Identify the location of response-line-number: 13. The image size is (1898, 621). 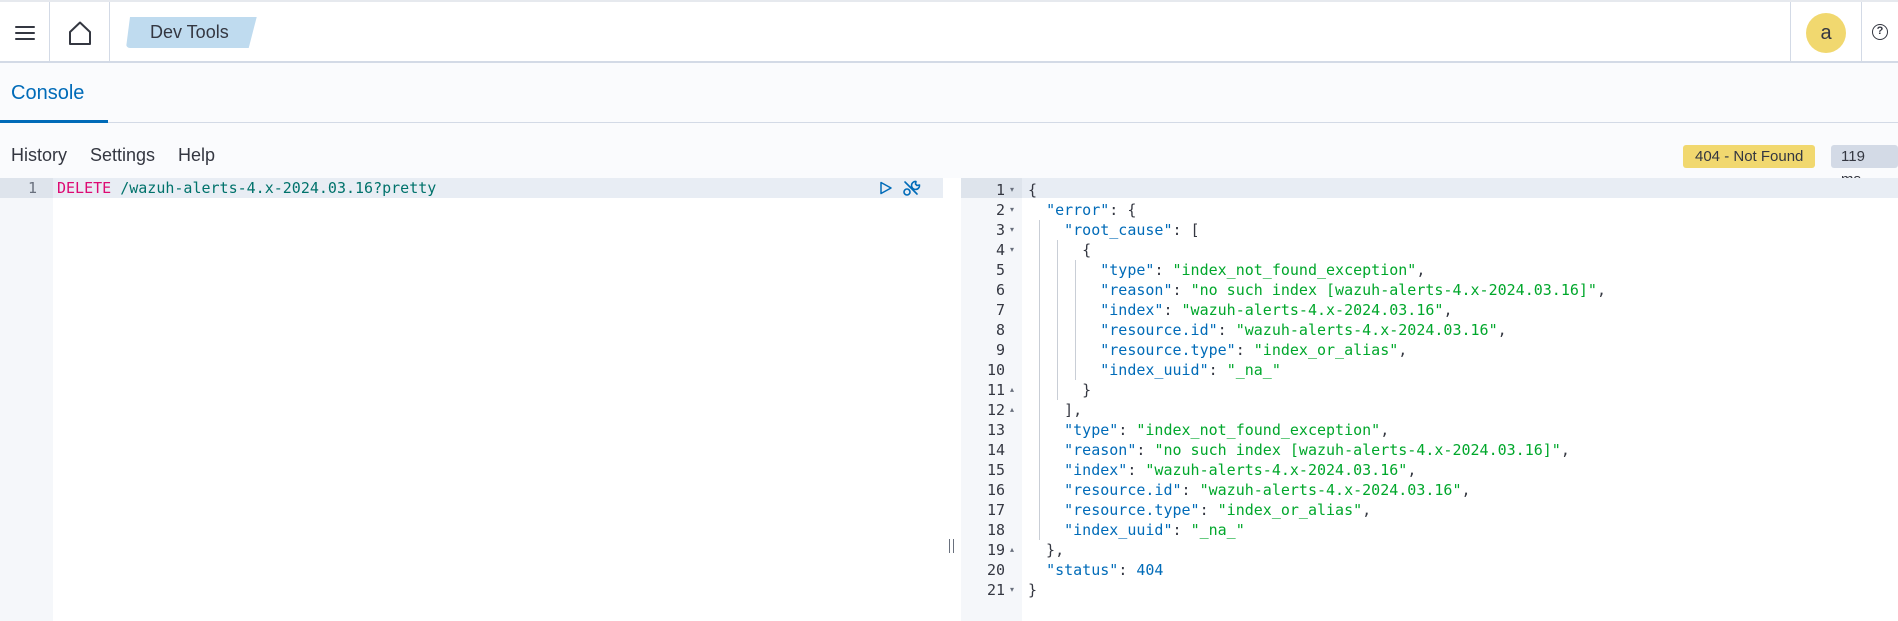
(995, 430).